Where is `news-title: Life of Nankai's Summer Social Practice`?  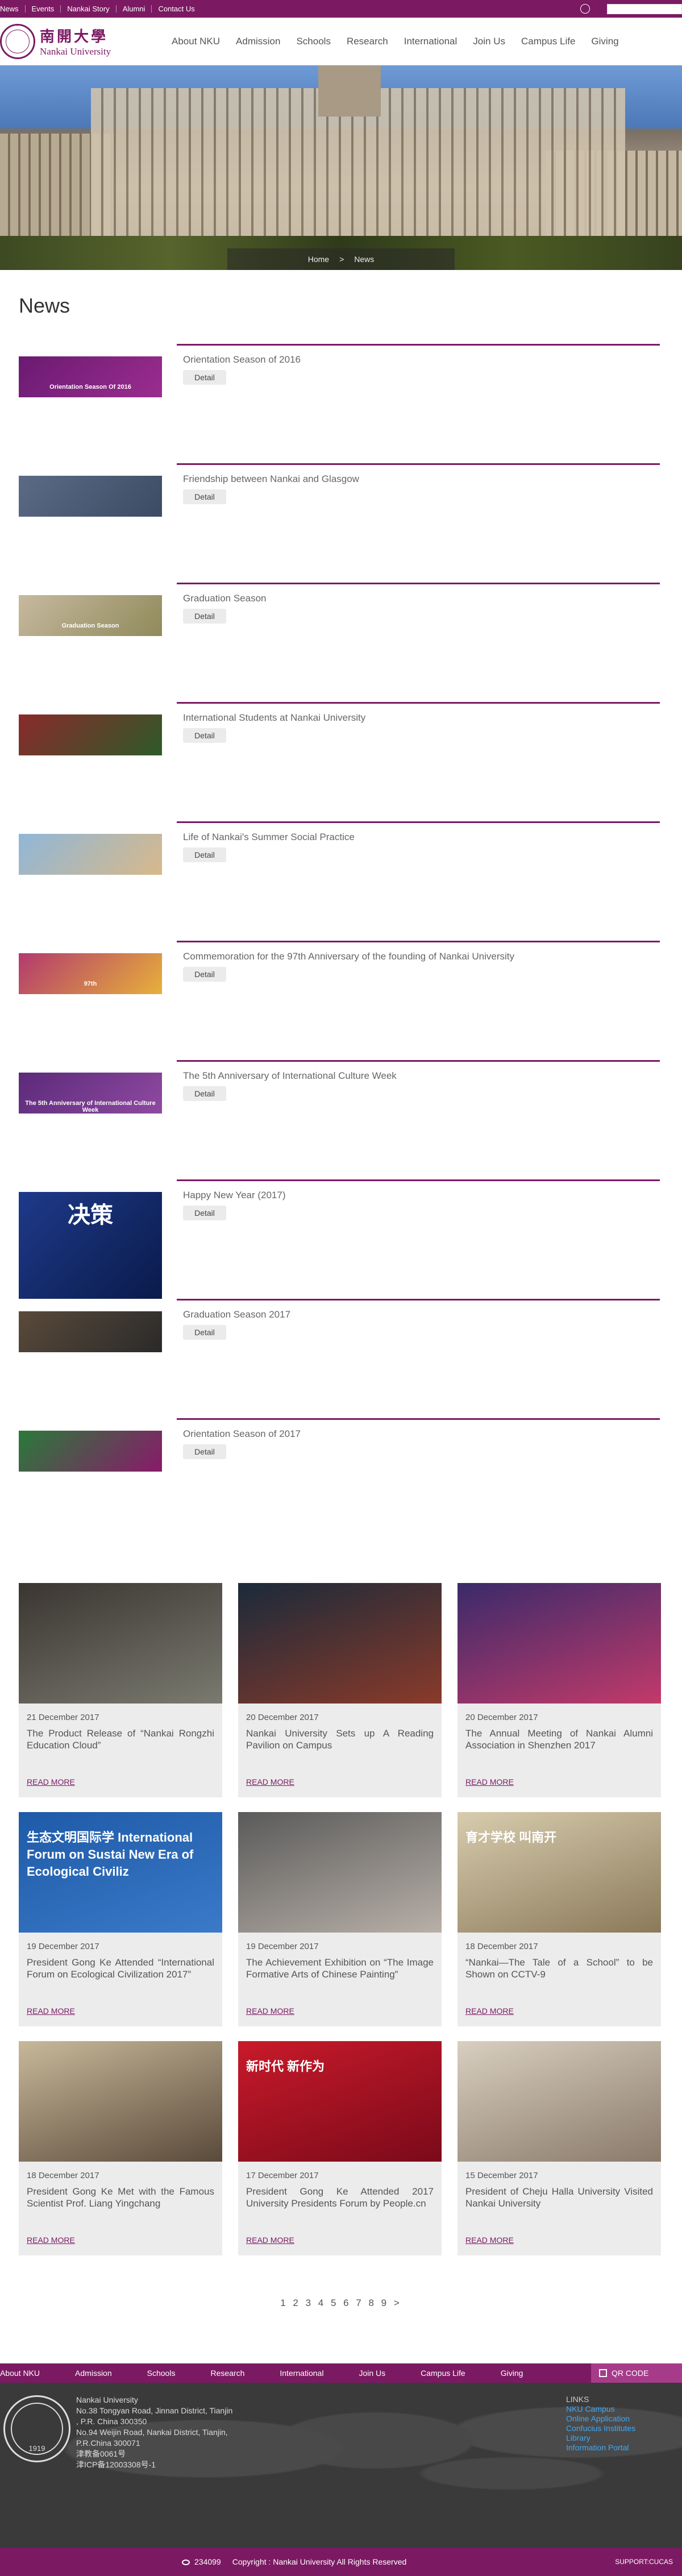 news-title: Life of Nankai's Summer Social Practice is located at coordinates (269, 837).